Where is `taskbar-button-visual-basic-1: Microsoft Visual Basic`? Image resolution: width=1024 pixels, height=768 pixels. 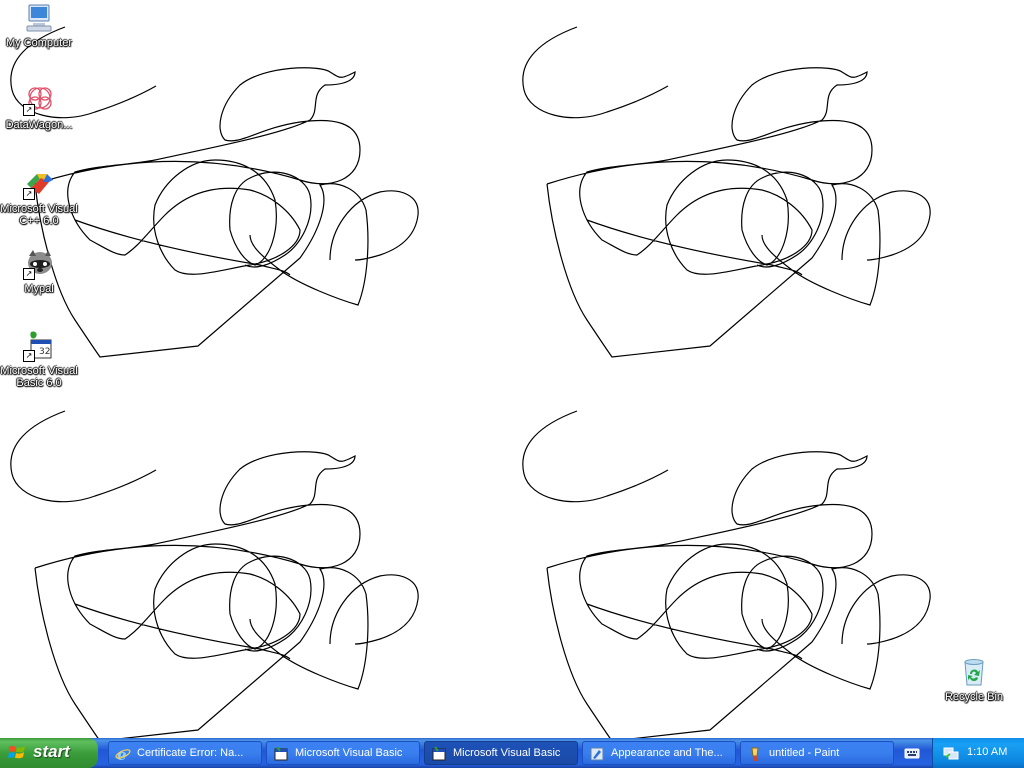
taskbar-button-visual-basic-1: Microsoft Visual Basic is located at coordinates (343, 753).